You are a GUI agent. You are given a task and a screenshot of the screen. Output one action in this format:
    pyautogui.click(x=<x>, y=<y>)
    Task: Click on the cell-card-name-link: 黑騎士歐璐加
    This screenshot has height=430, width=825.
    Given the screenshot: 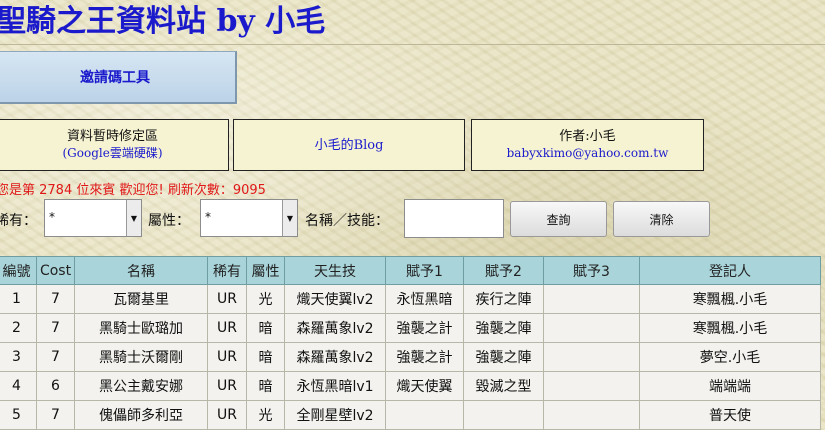 What is the action you would take?
    pyautogui.click(x=141, y=328)
    